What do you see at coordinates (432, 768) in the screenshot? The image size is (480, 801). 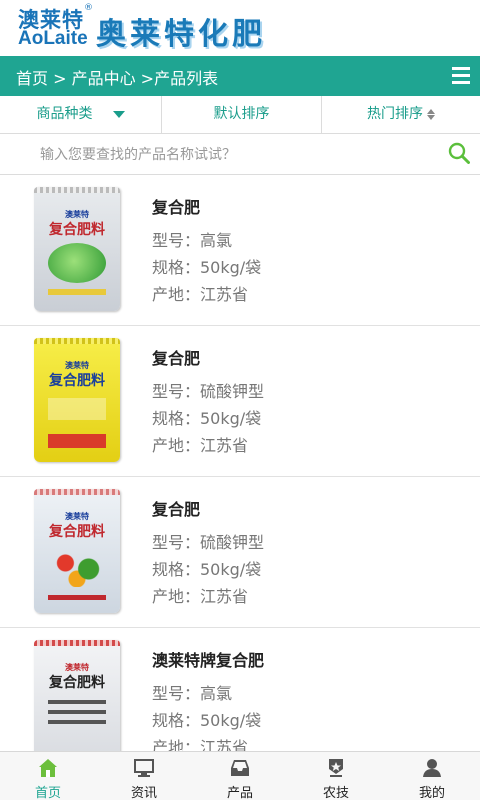 I see `user-icon` at bounding box center [432, 768].